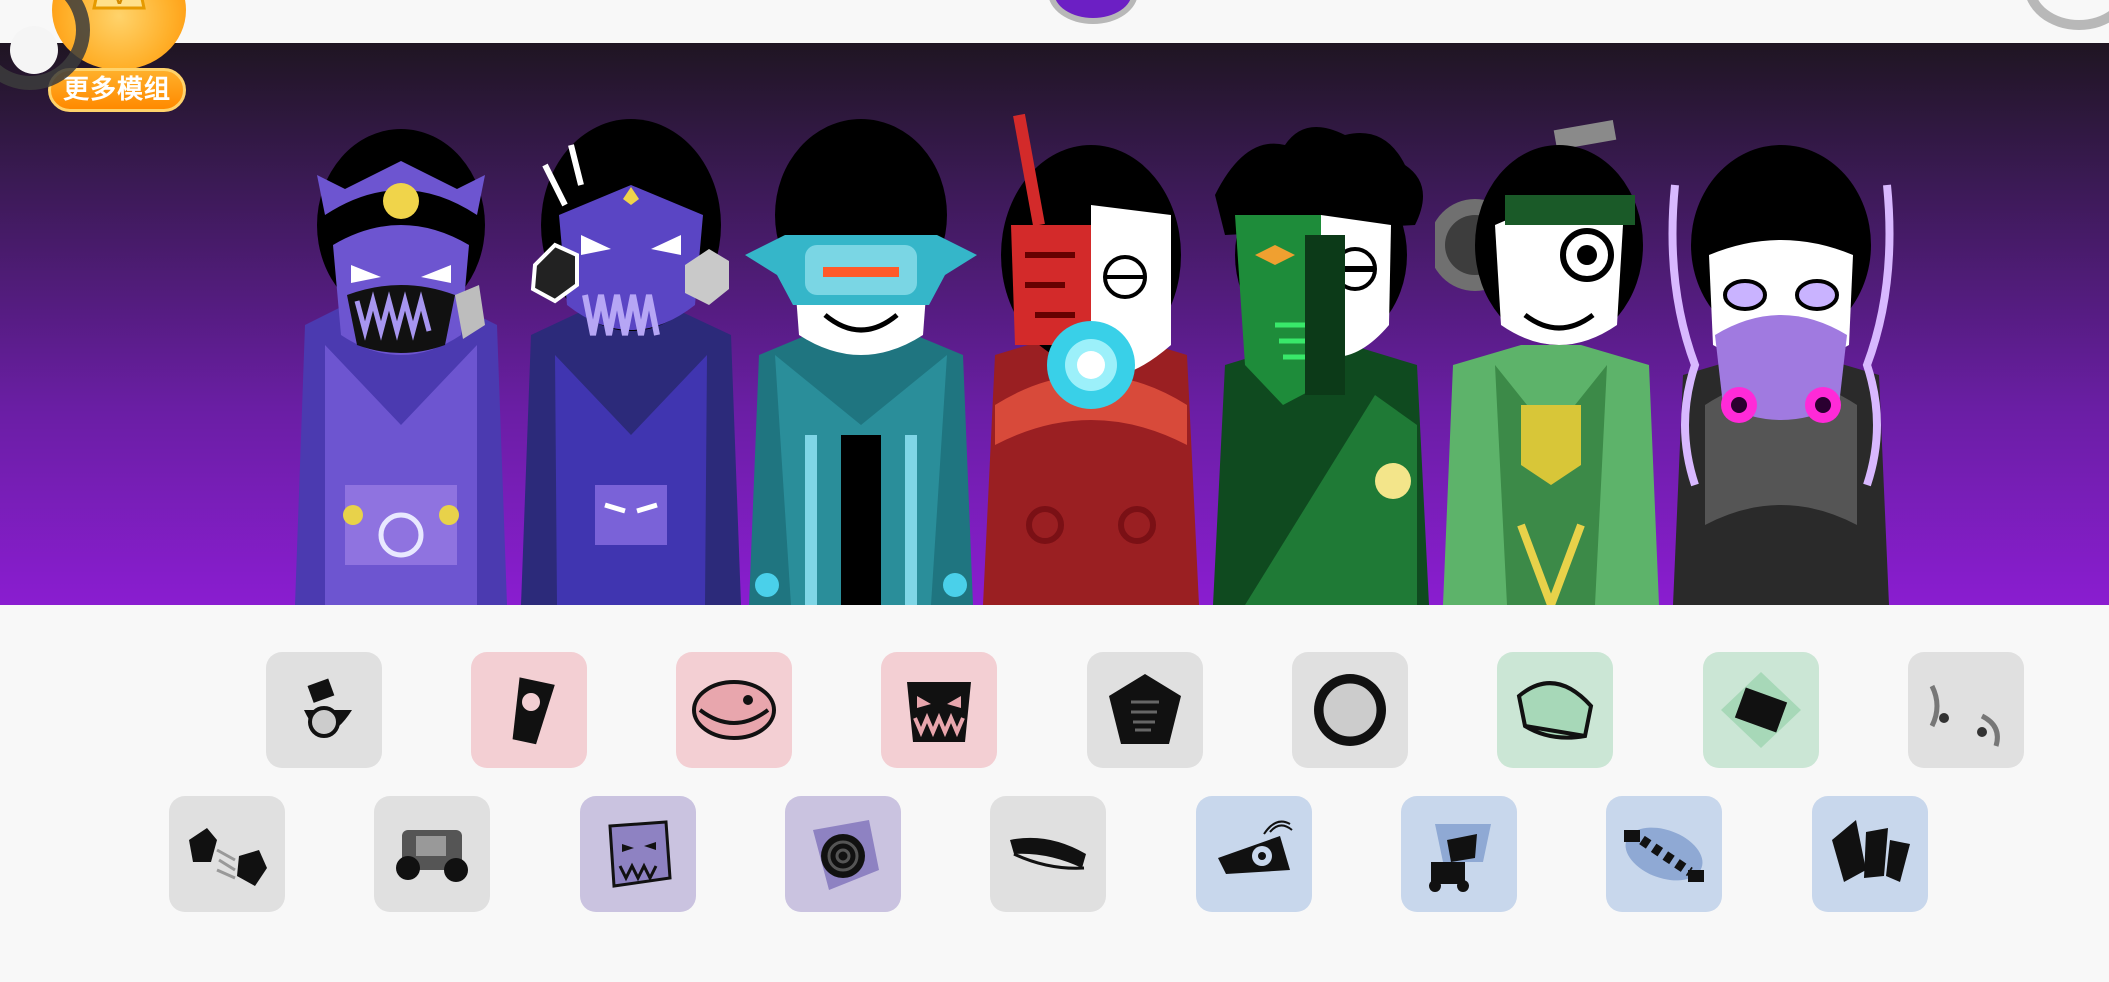 The height and width of the screenshot is (982, 2109). I want to click on beats-cup-icon, so click(529, 710).